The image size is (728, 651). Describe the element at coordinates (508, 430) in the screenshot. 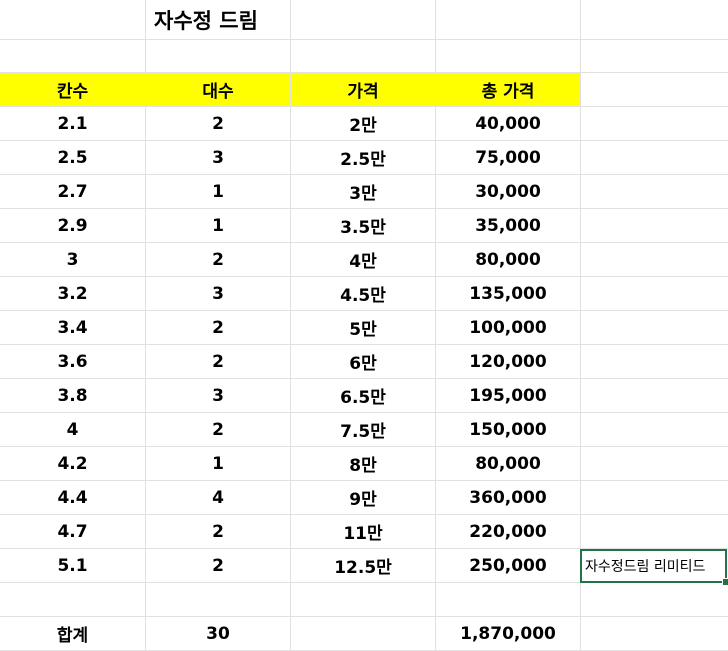

I see `total-price-cell: 150,000` at that location.